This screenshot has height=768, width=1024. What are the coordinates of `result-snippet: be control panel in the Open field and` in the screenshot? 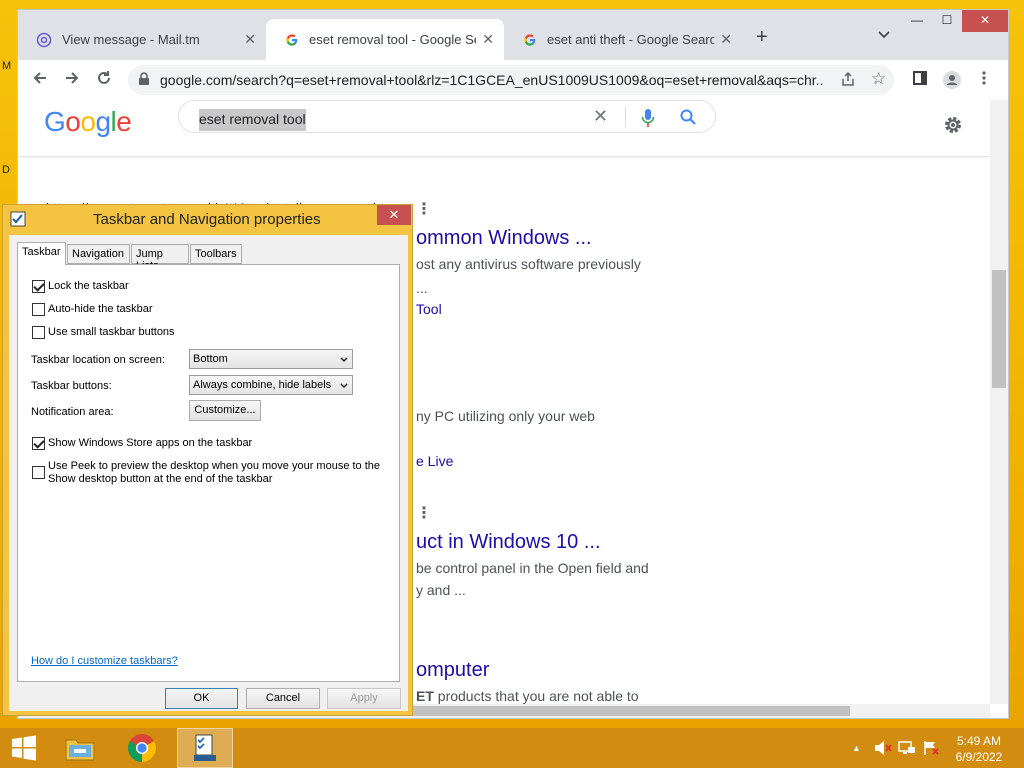 It's located at (532, 568).